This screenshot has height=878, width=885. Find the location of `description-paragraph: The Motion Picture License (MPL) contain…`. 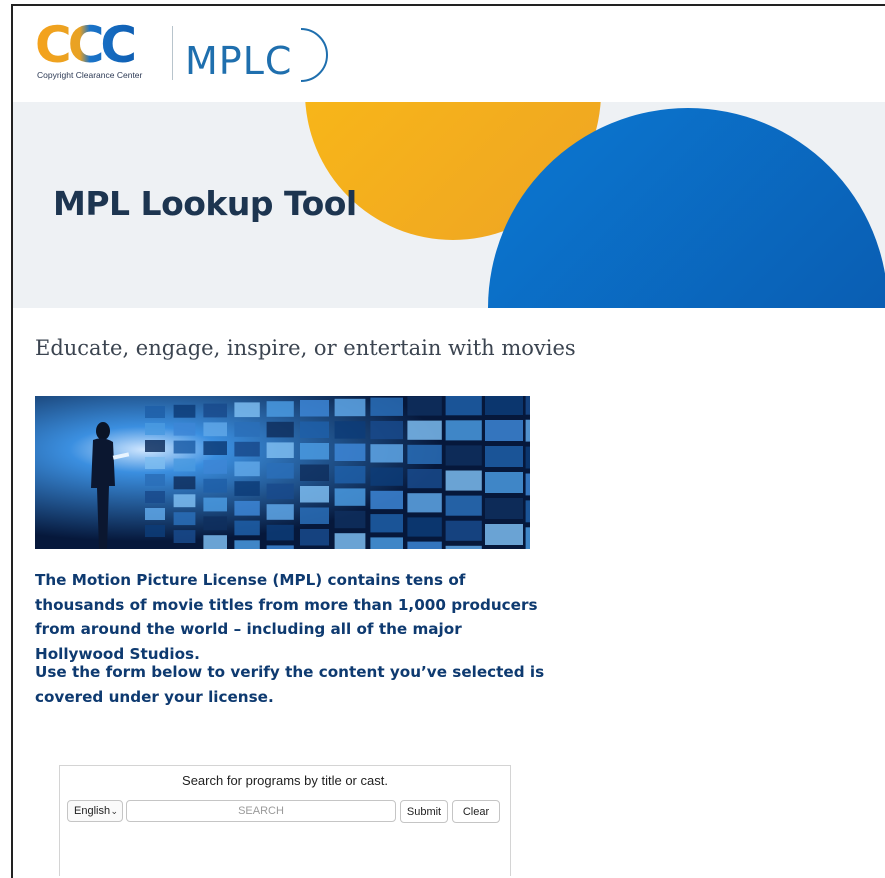

description-paragraph: The Motion Picture License (MPL) contain… is located at coordinates (286, 617).